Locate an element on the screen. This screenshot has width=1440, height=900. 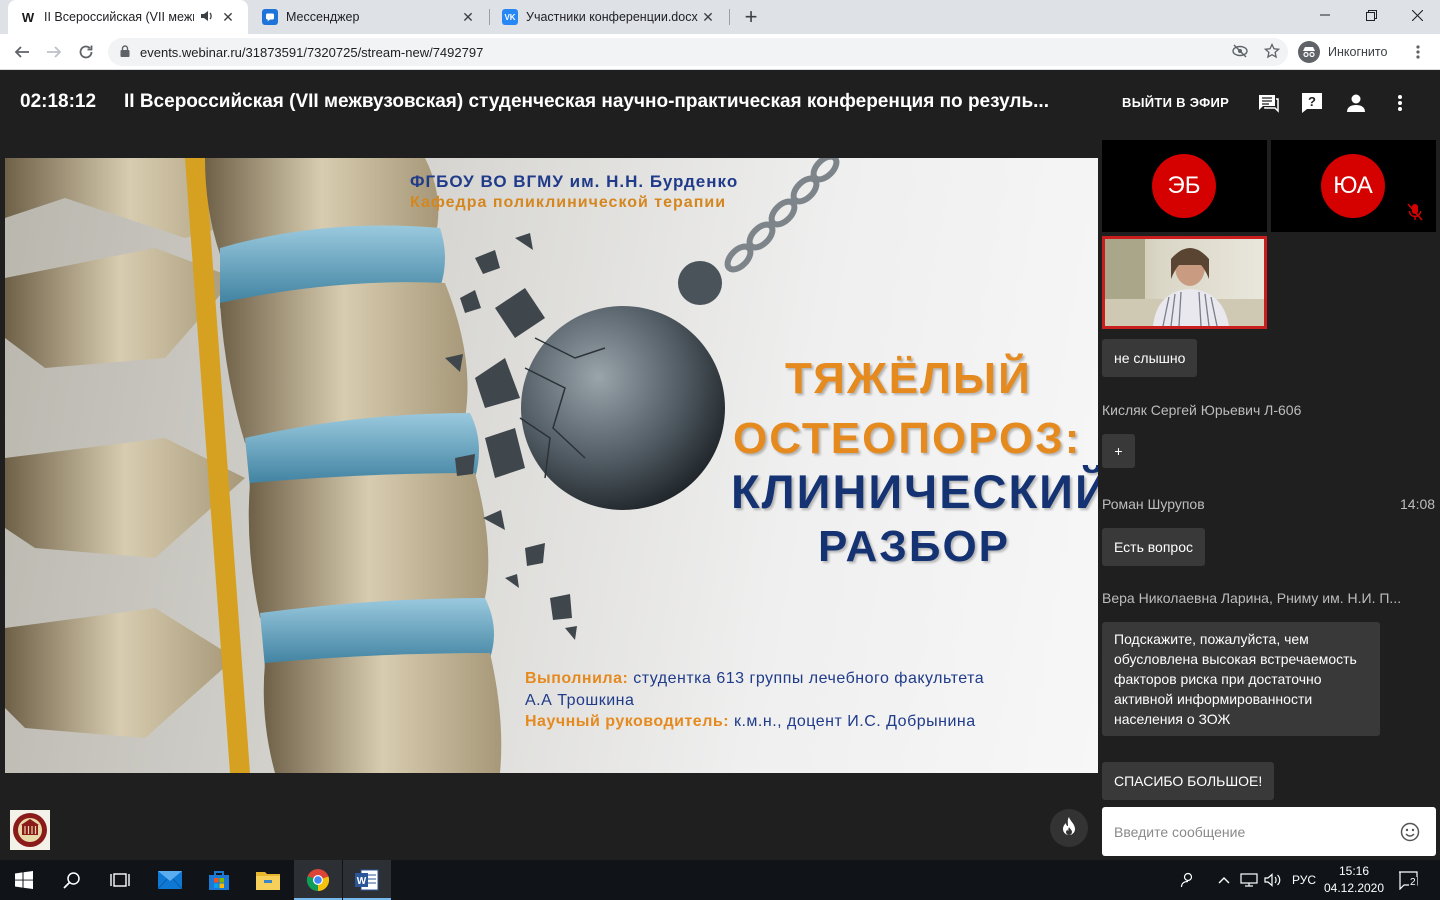
close-window-button is located at coordinates (1417, 15).